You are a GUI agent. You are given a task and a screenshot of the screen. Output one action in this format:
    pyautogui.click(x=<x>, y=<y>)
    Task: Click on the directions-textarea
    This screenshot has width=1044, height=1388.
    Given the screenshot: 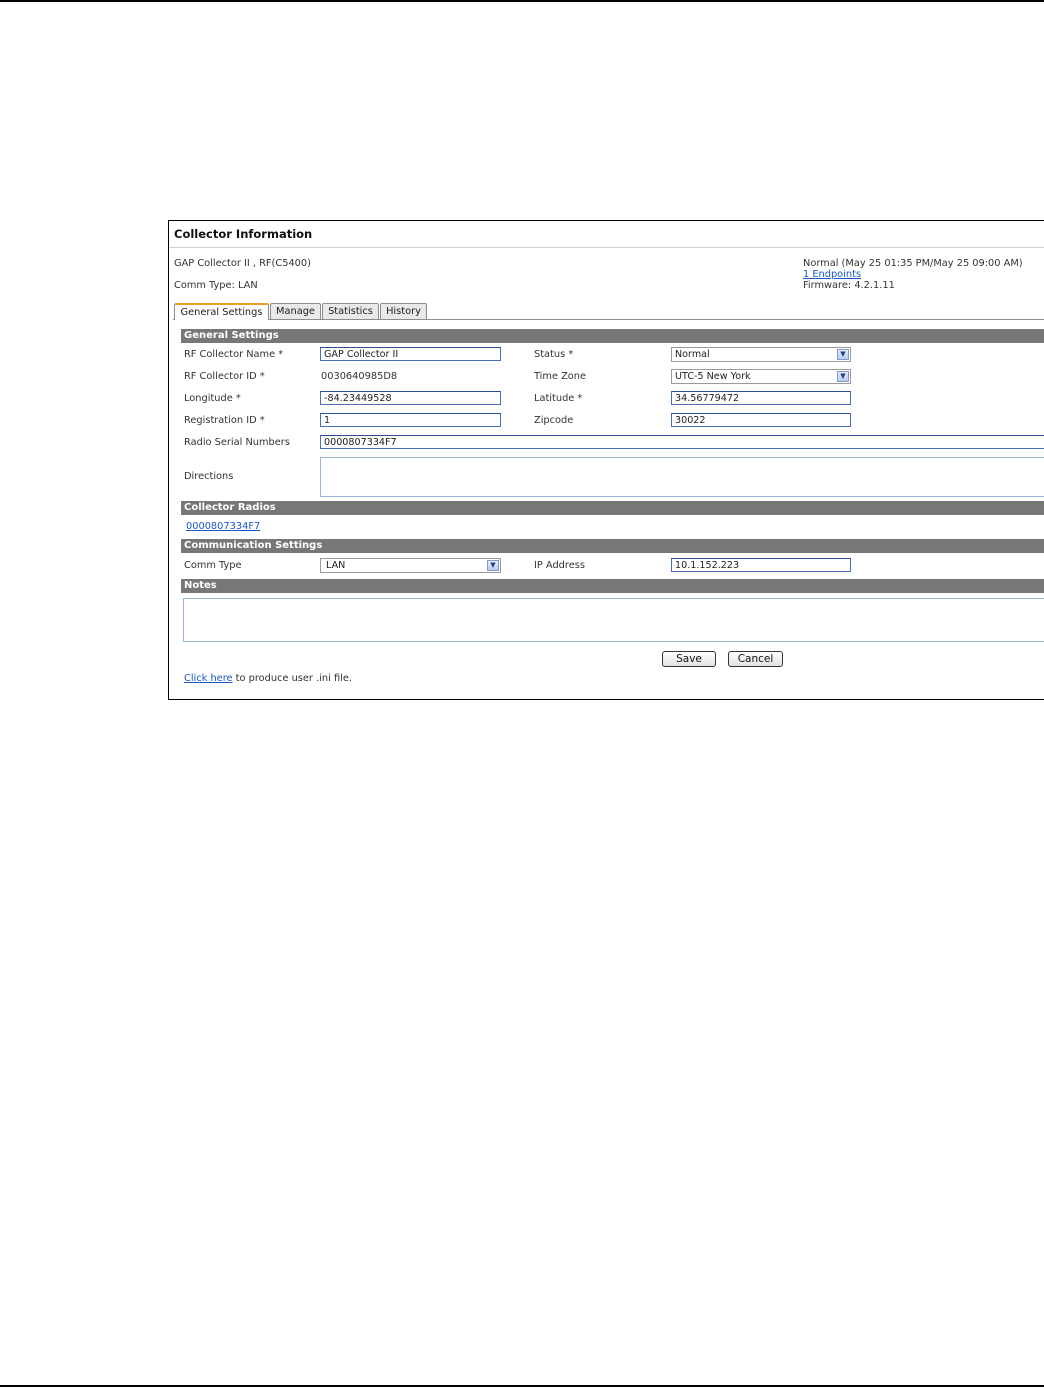 What is the action you would take?
    pyautogui.click(x=682, y=477)
    